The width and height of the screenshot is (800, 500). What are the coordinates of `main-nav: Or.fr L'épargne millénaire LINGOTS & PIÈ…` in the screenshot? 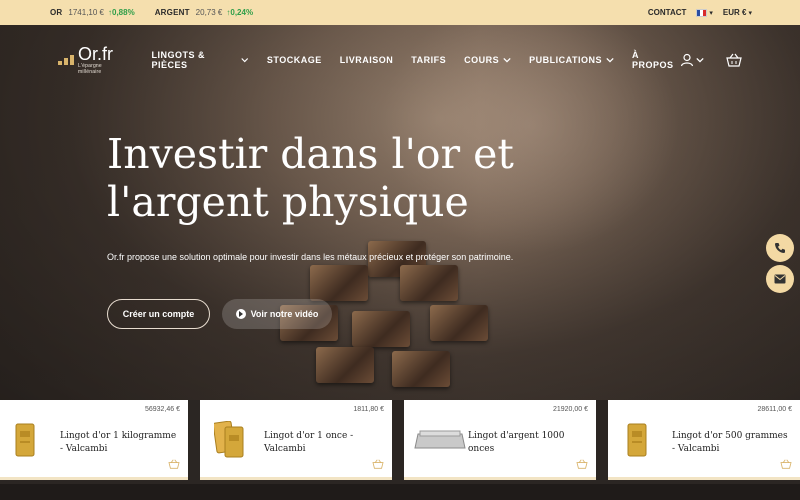 It's located at (400, 60).